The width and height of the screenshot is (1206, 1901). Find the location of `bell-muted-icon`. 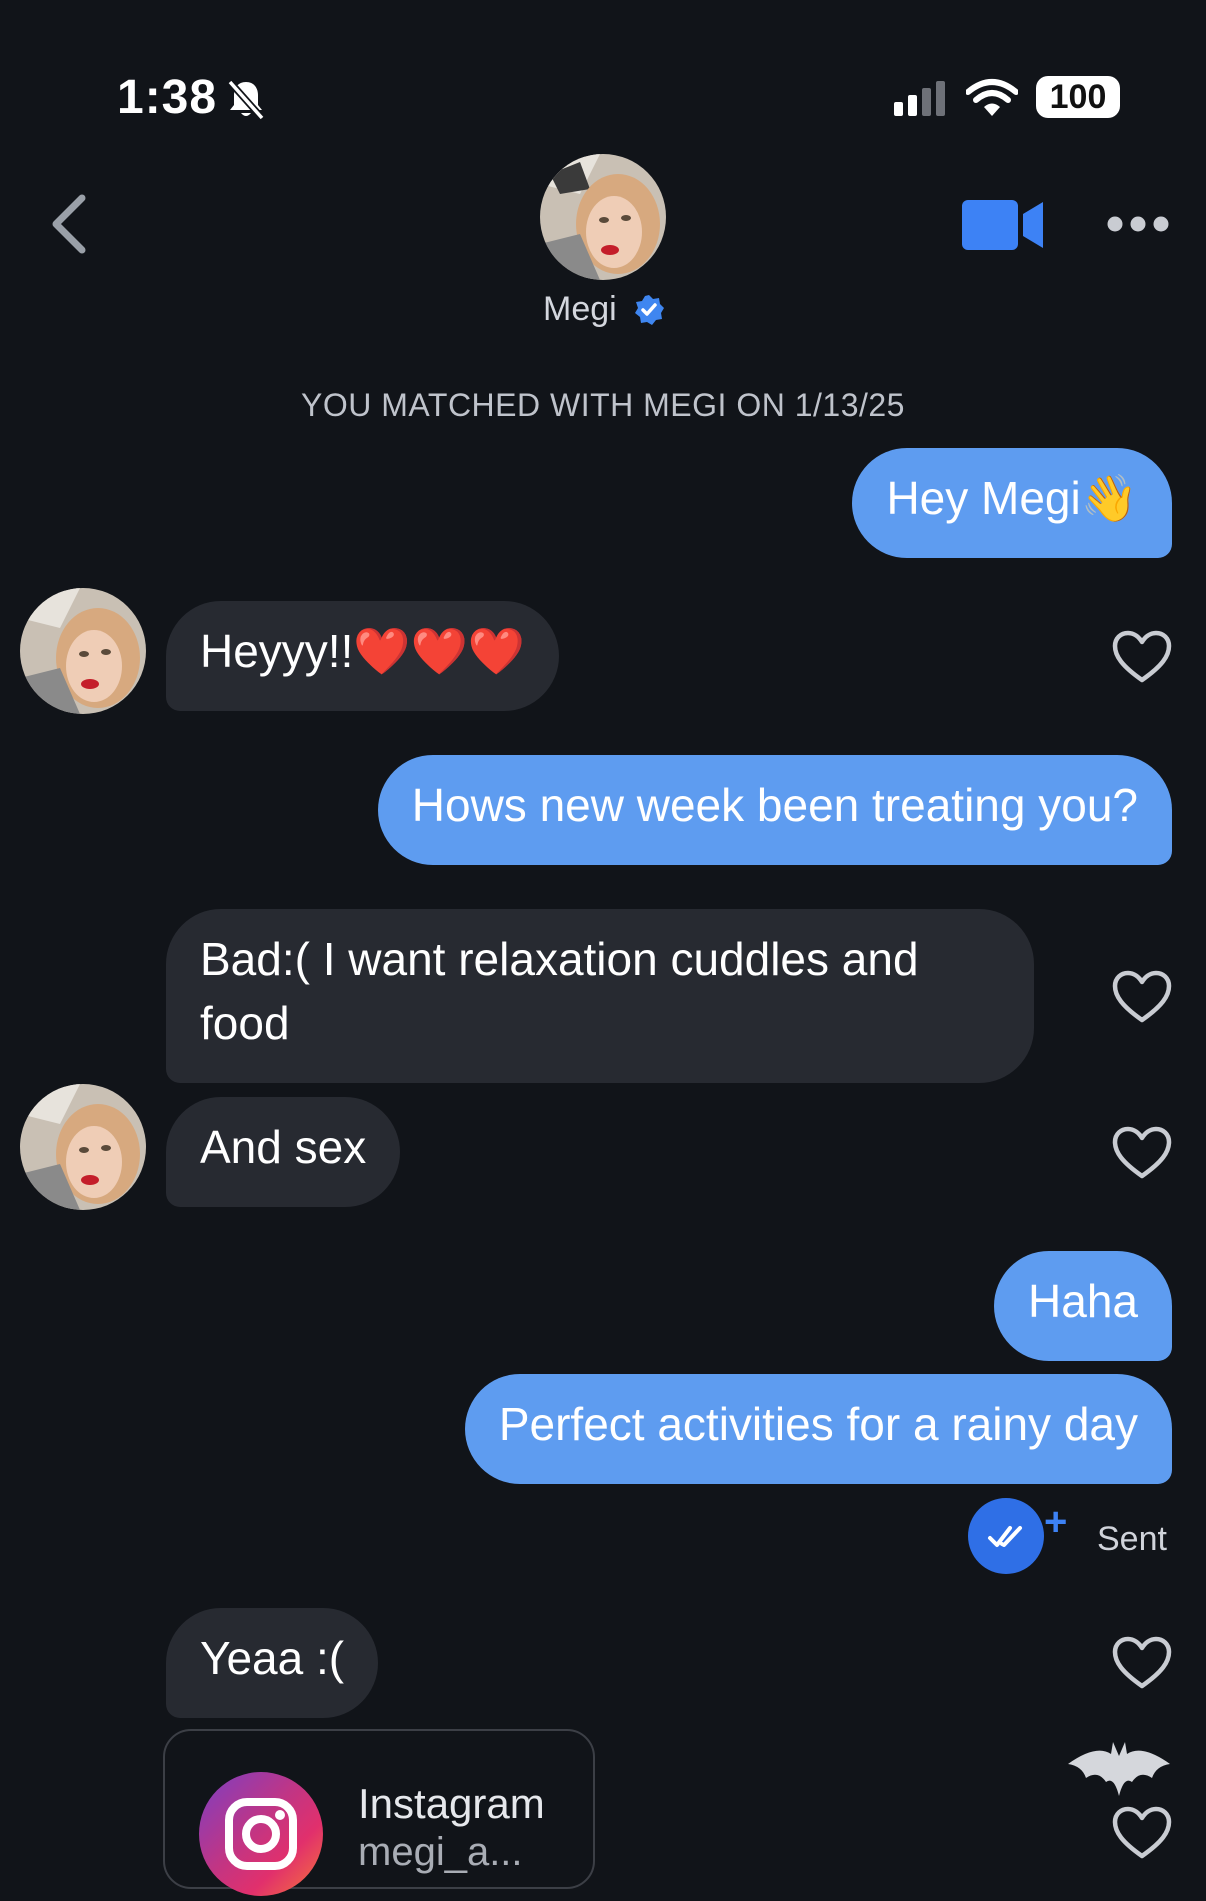

bell-muted-icon is located at coordinates (246, 100).